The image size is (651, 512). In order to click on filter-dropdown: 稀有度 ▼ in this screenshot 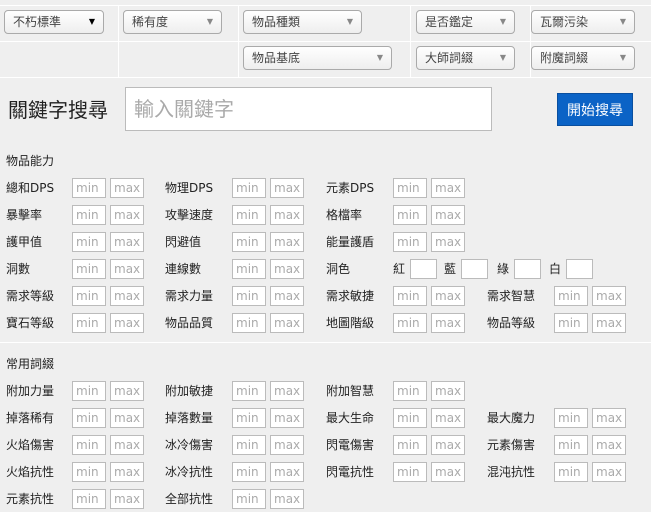, I will do `click(172, 22)`.